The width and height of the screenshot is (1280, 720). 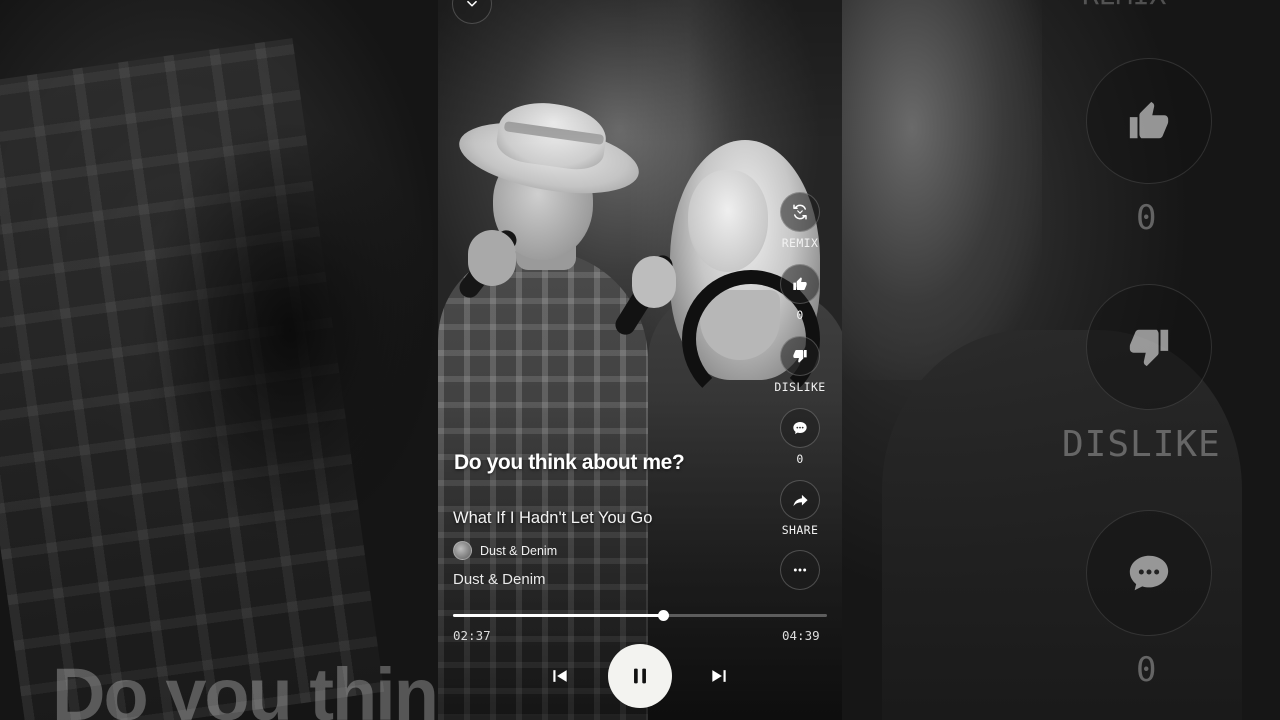 I want to click on current-lyric-line: Do you think about me?, so click(x=569, y=462).